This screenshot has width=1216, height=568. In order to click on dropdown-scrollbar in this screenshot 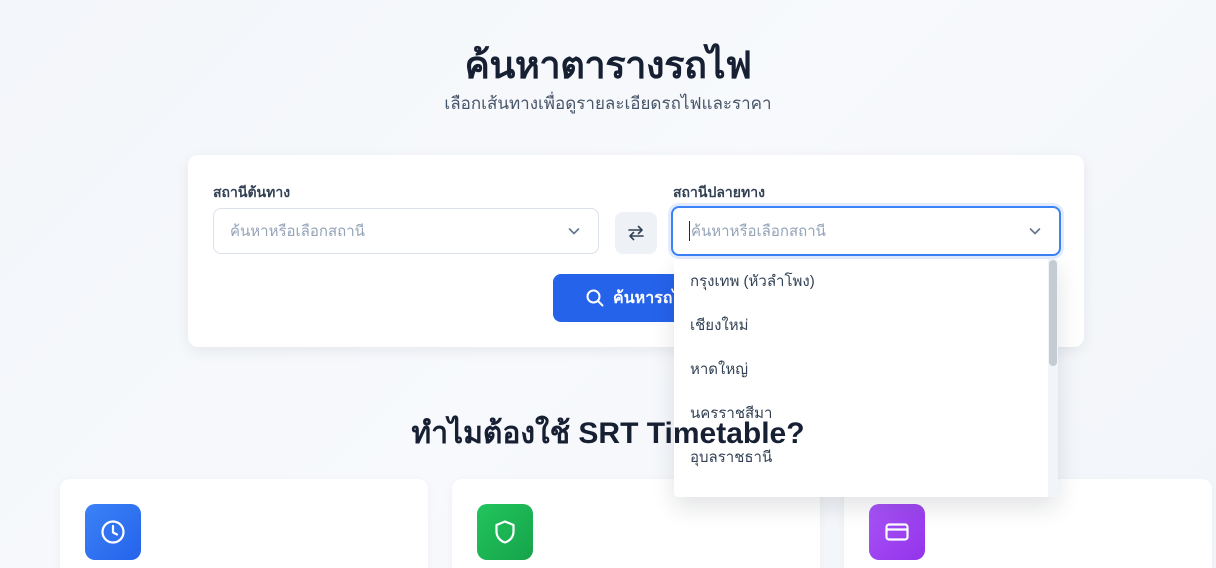, I will do `click(1053, 378)`.